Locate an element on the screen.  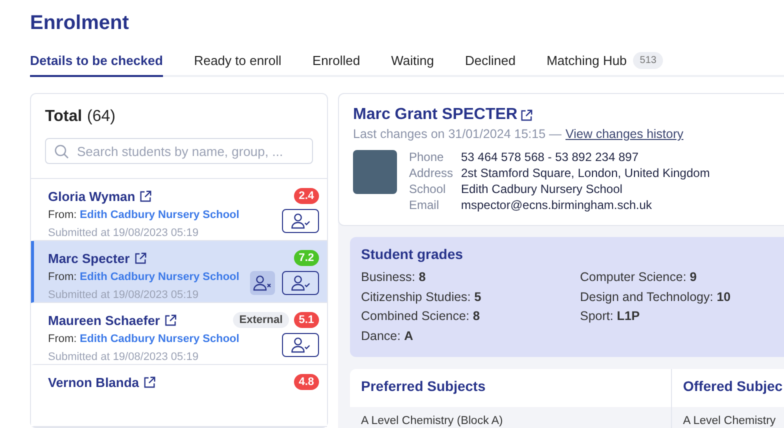
grade-item: Sport: L1P is located at coordinates (610, 317).